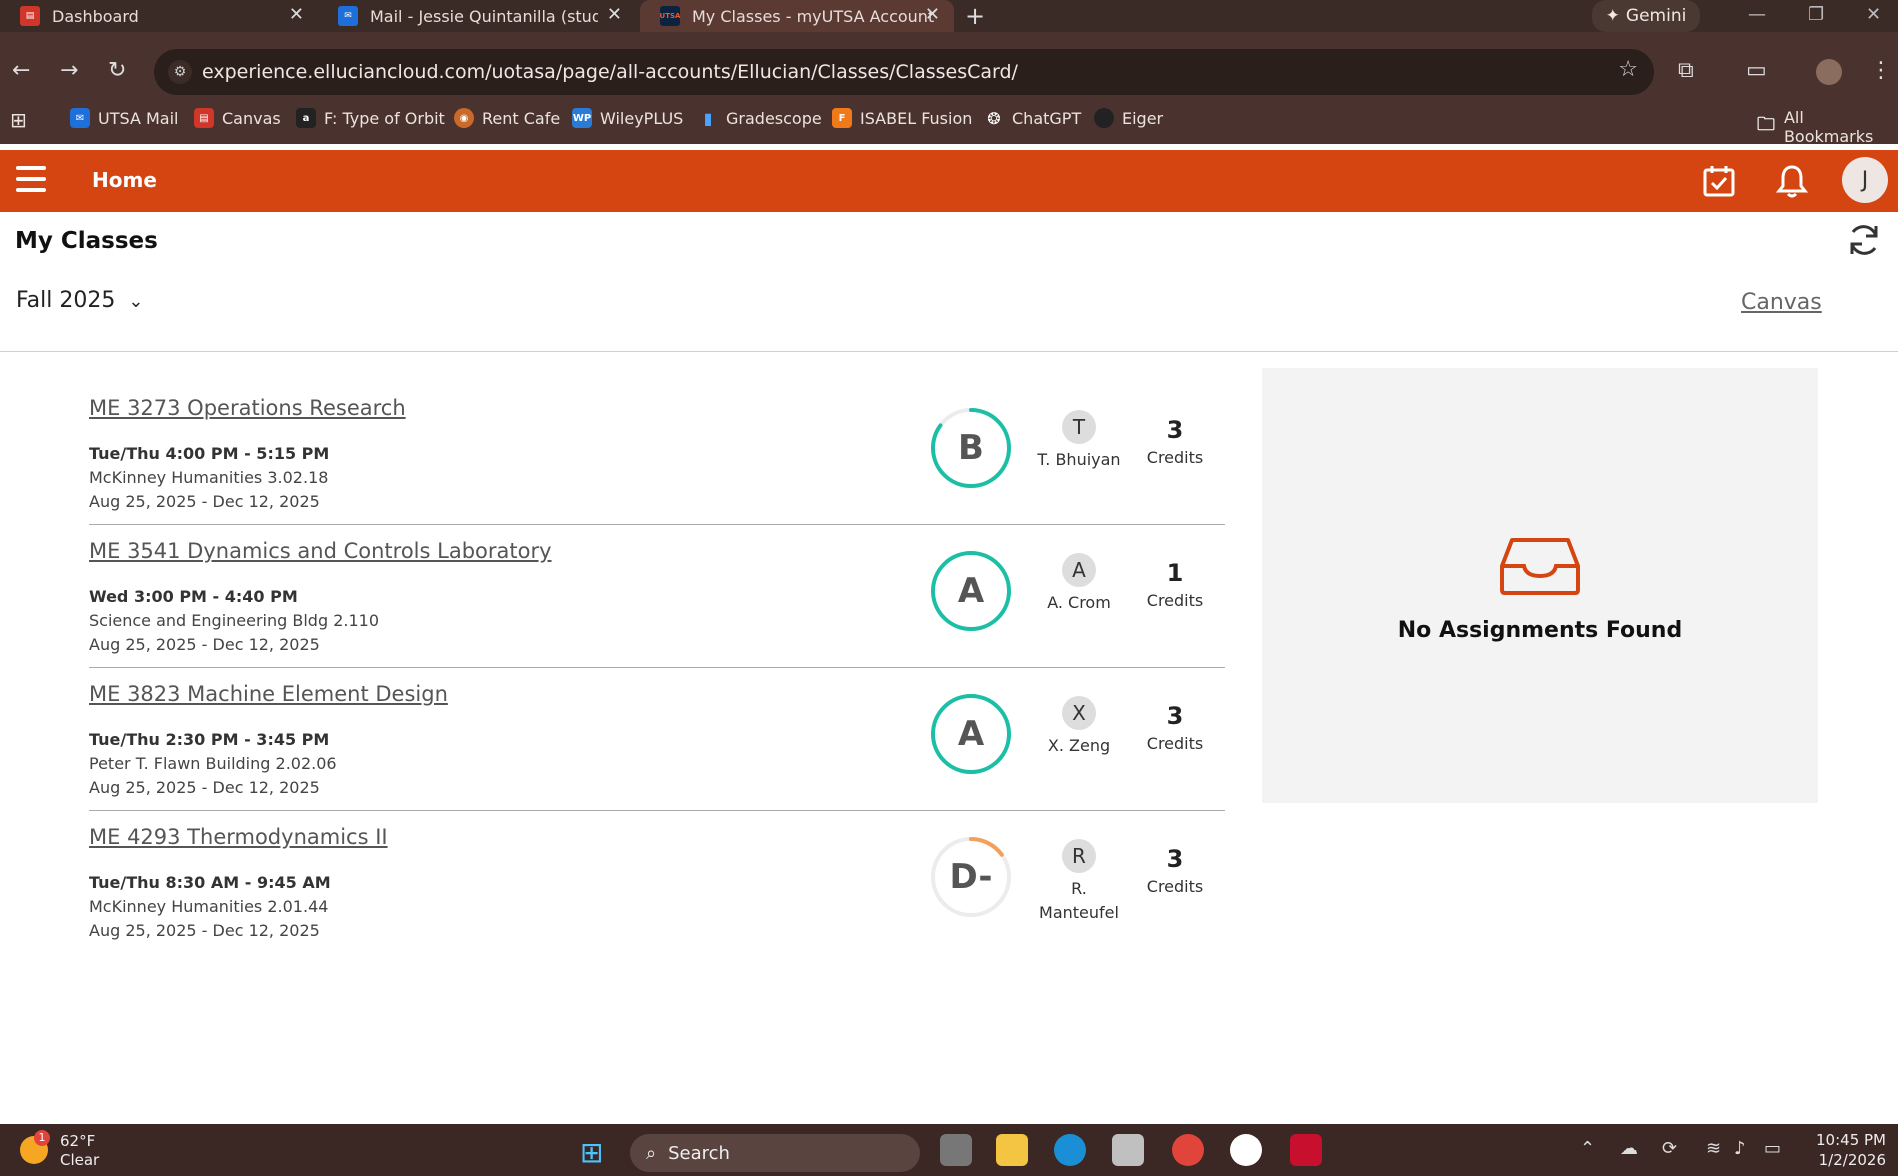 The height and width of the screenshot is (1176, 1898). What do you see at coordinates (69, 70) in the screenshot?
I see `forward-icon: →` at bounding box center [69, 70].